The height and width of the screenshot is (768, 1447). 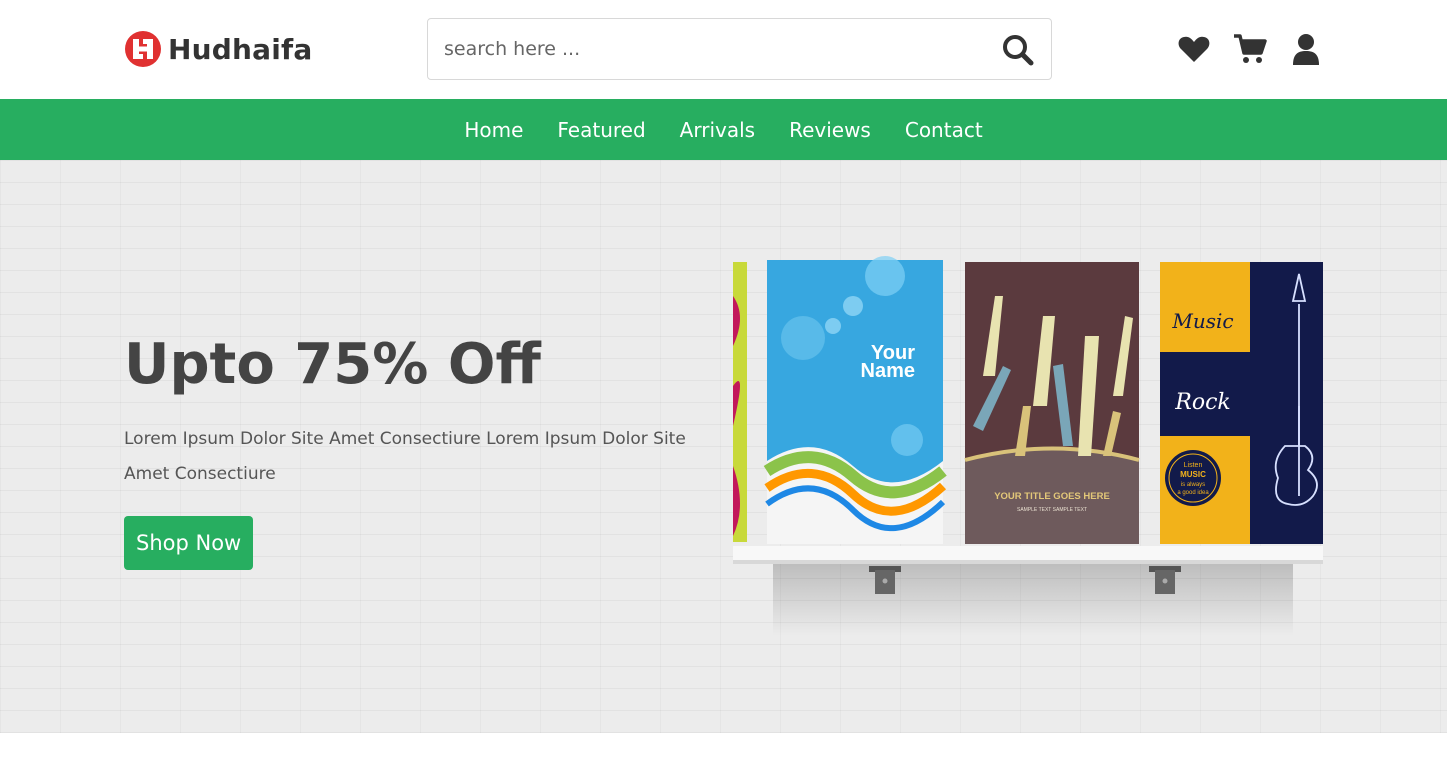 I want to click on nav-home: Home, so click(x=493, y=130).